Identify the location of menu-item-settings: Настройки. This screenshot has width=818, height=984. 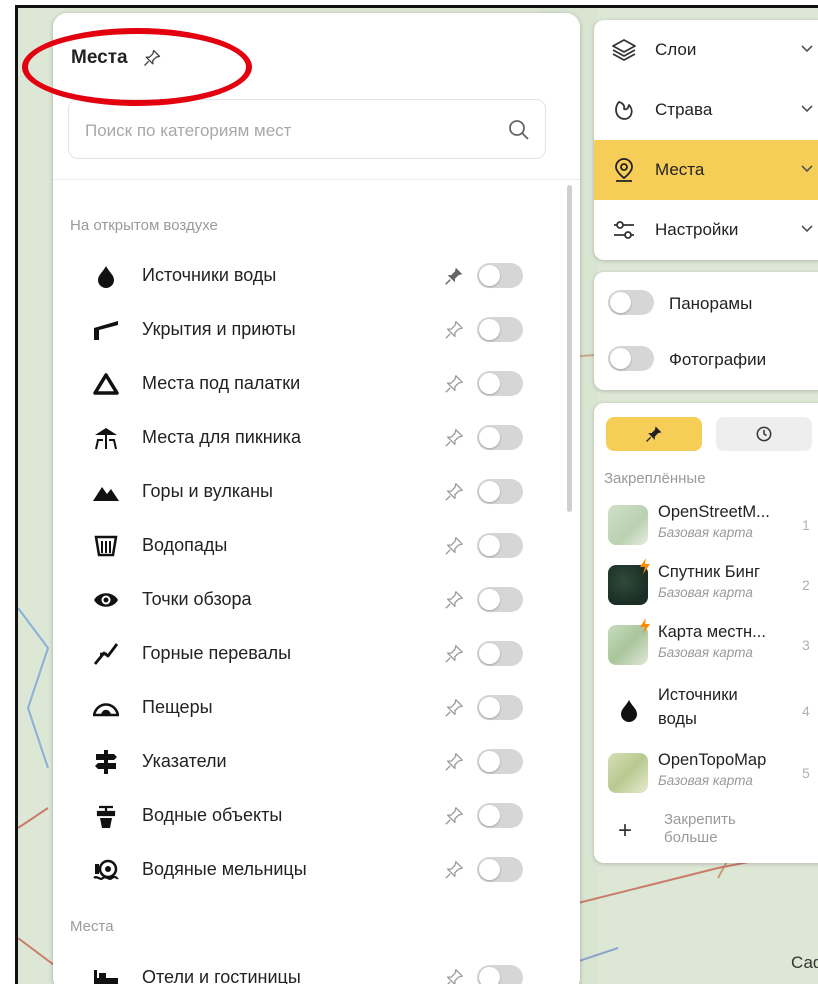
(706, 230).